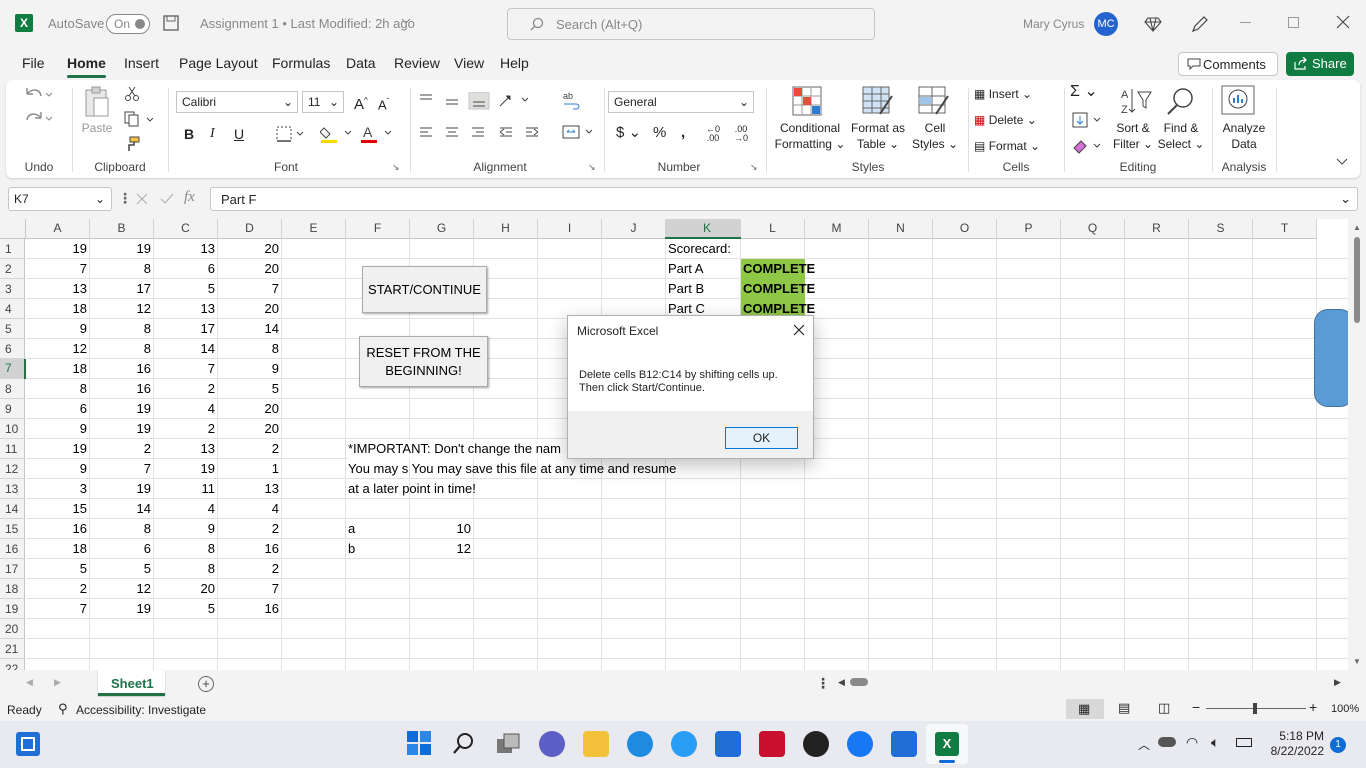  What do you see at coordinates (506, 229) in the screenshot?
I see `column-header: H` at bounding box center [506, 229].